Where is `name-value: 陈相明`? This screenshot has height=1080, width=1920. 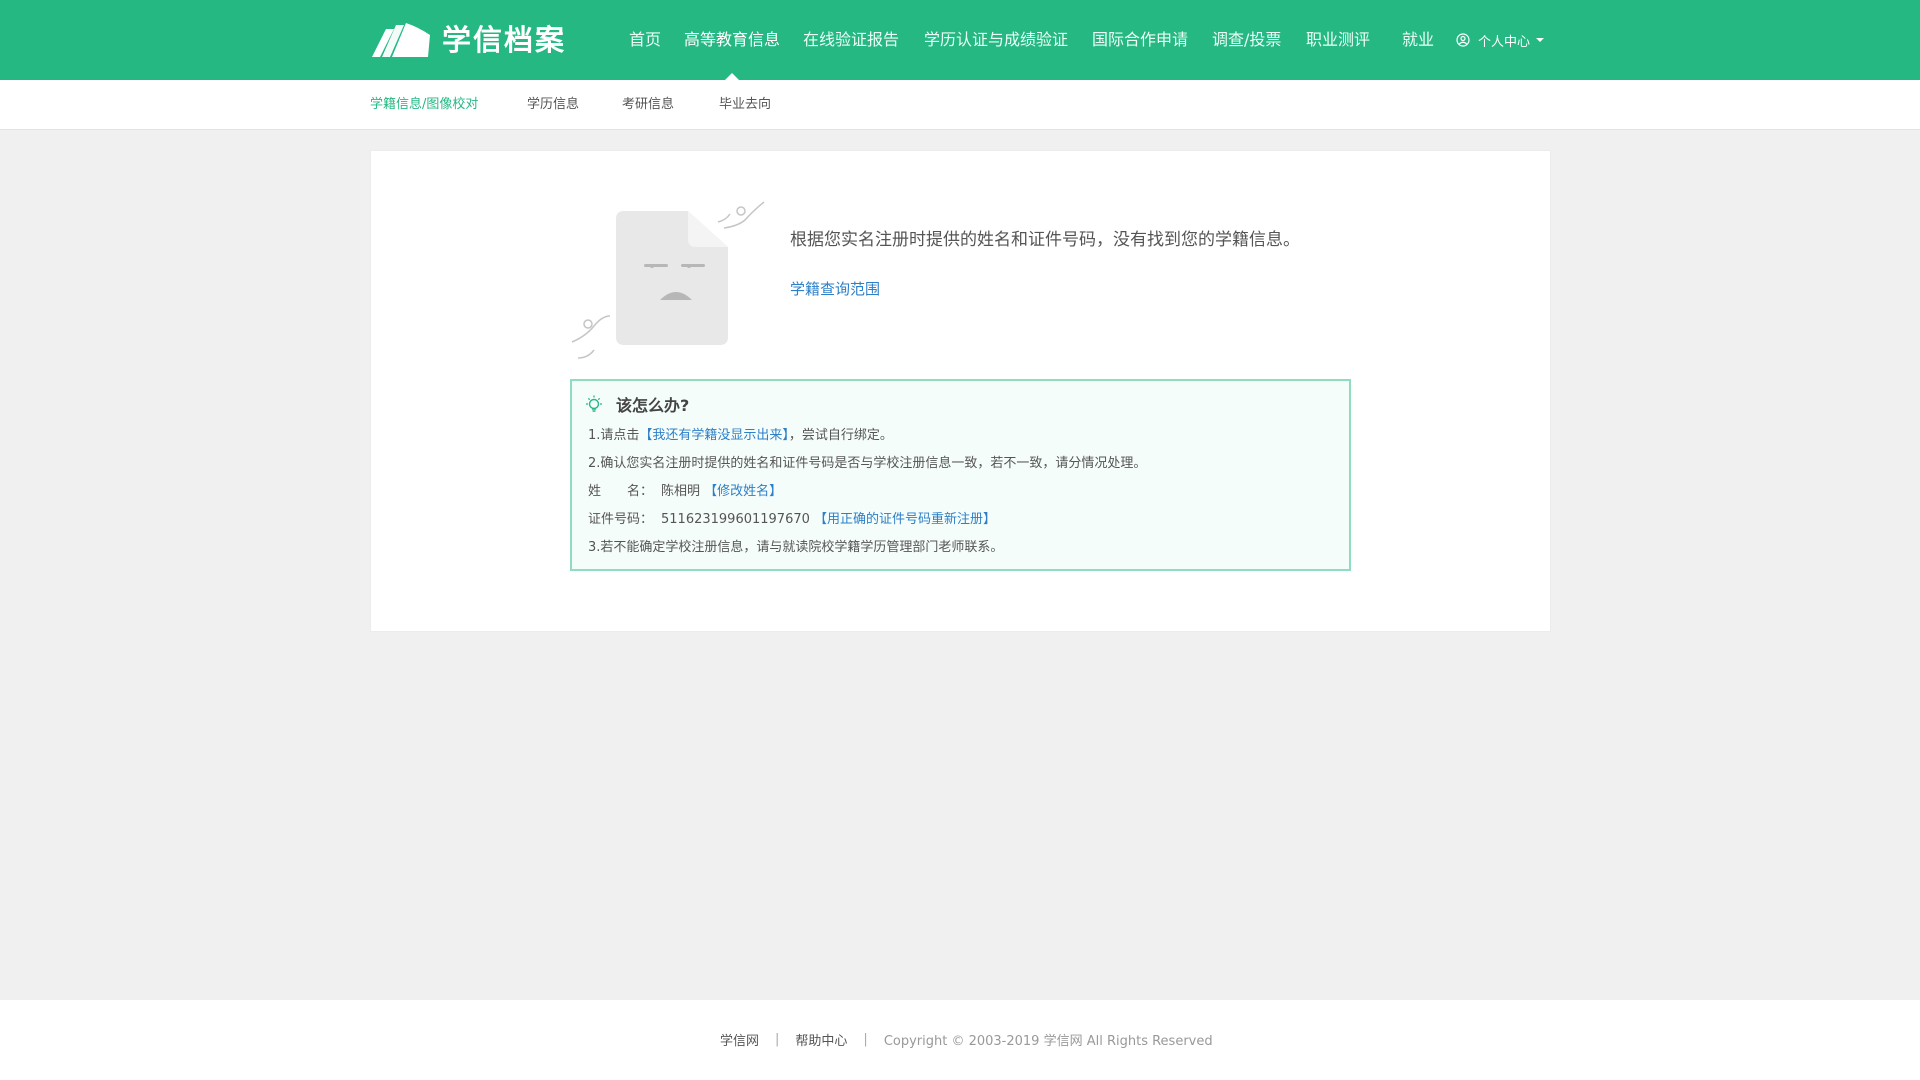
name-value: 陈相明 is located at coordinates (681, 491).